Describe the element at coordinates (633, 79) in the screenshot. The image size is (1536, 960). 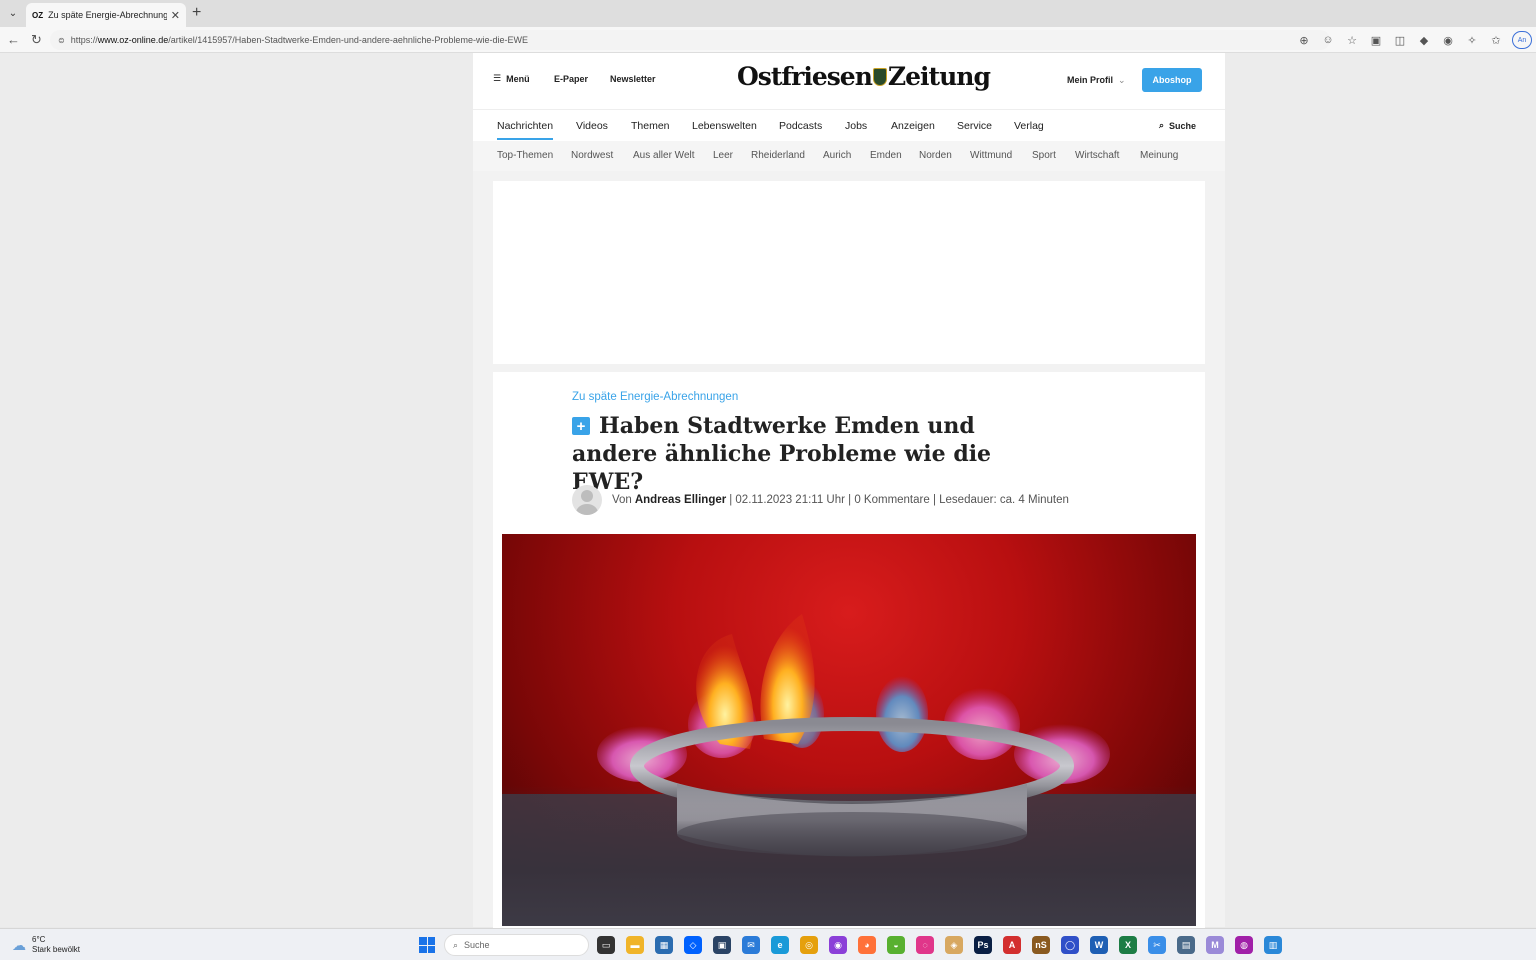
I see `newsletter-link: Newsletter` at that location.